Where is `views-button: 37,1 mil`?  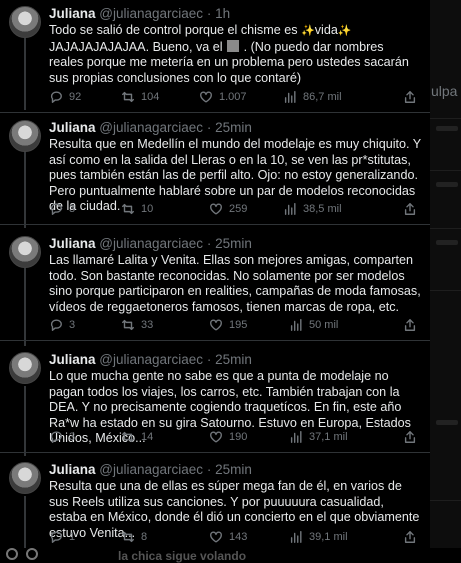
views-button: 37,1 mil is located at coordinates (318, 437).